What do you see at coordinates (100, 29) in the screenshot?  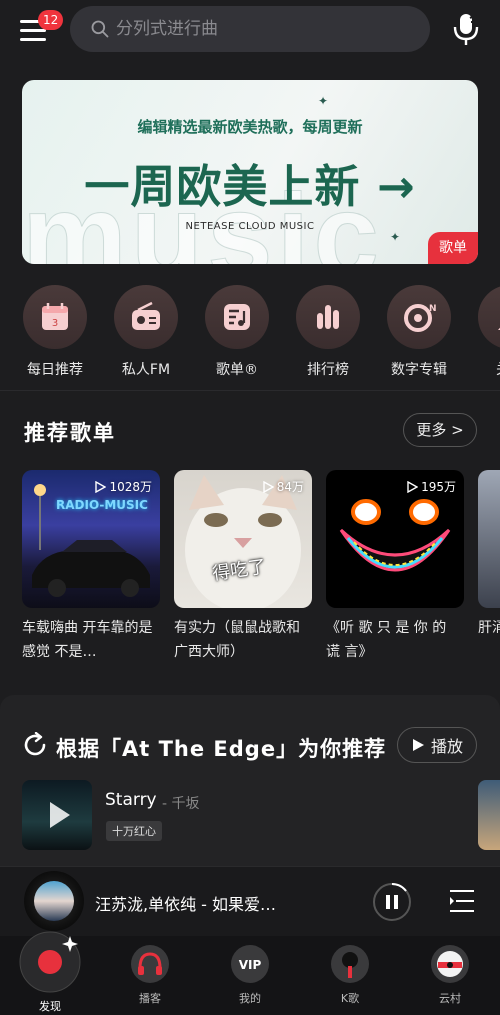 I see `search-icon` at bounding box center [100, 29].